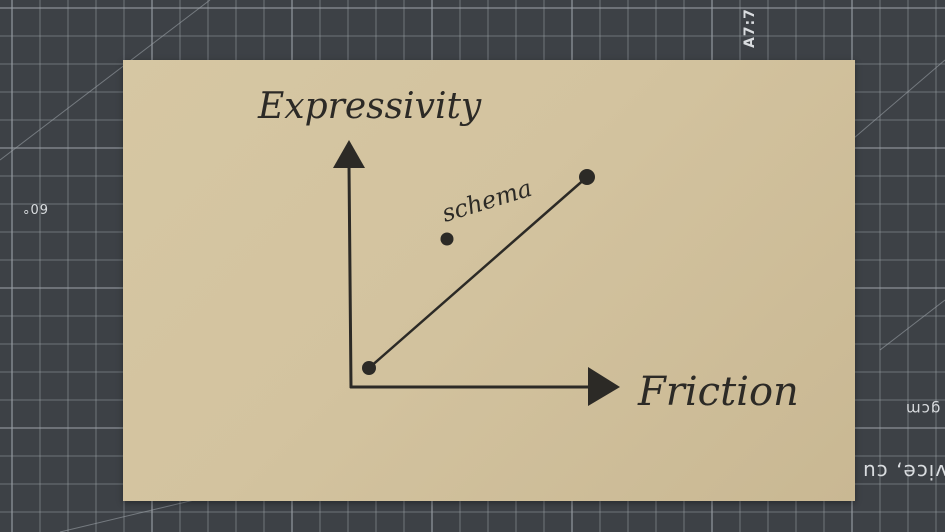  Describe the element at coordinates (604, 386) in the screenshot. I see `x-axis-arrowhead` at that location.